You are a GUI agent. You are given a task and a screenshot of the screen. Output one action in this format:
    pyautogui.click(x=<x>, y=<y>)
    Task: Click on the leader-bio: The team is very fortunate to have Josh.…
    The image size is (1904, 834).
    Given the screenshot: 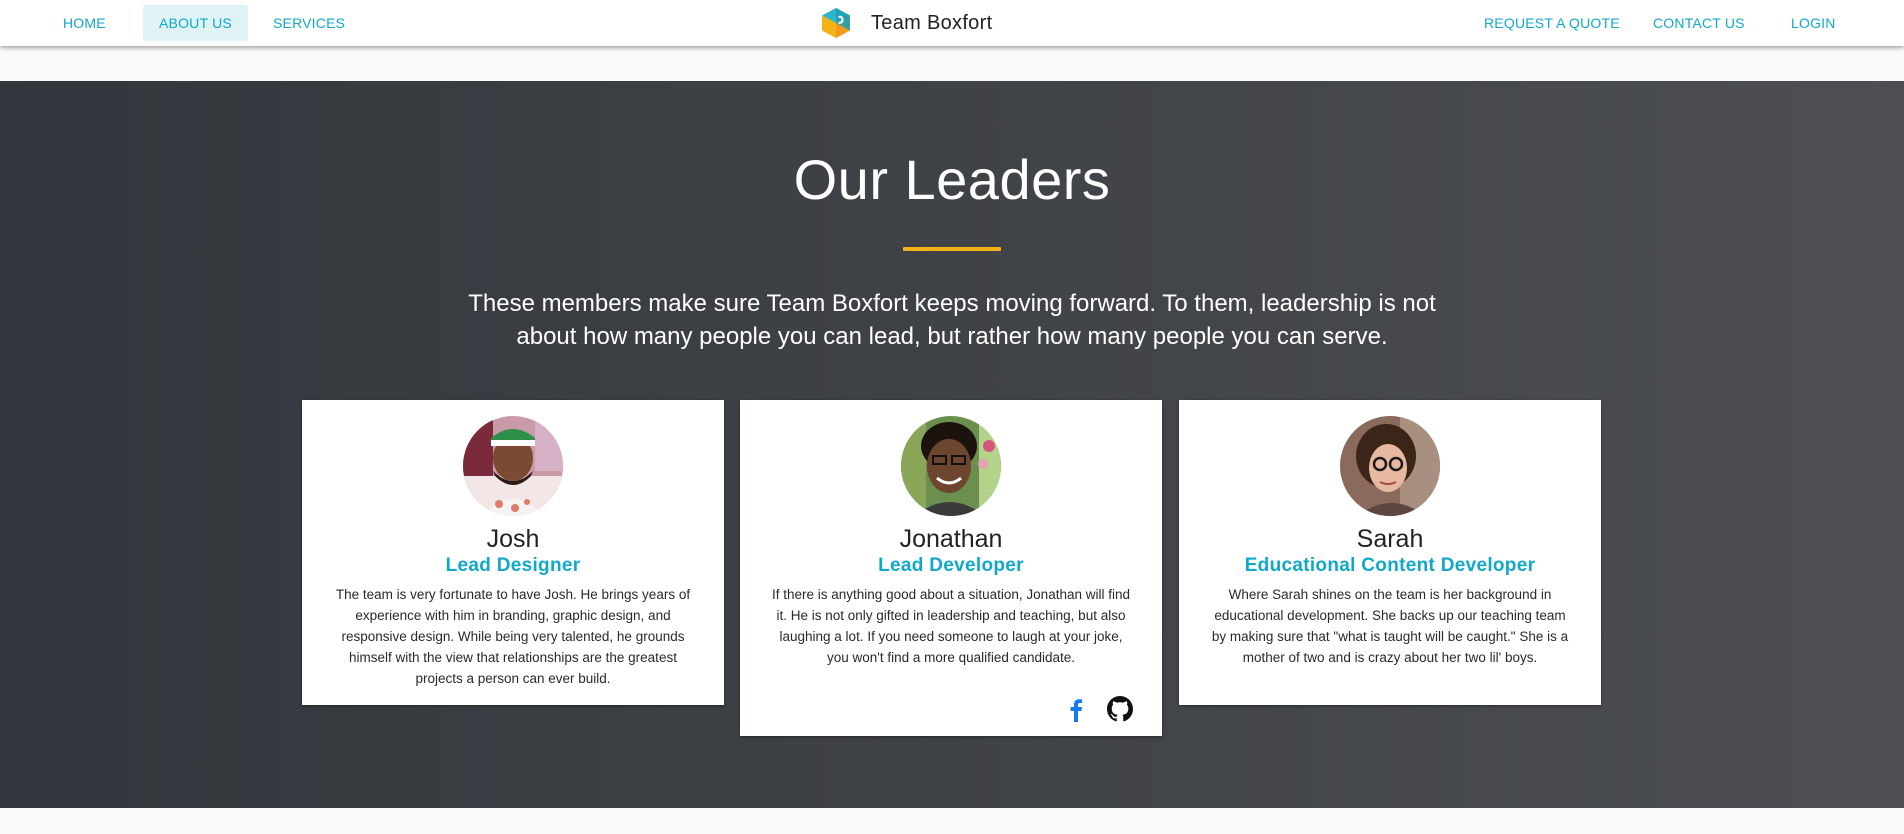 What is the action you would take?
    pyautogui.click(x=513, y=636)
    